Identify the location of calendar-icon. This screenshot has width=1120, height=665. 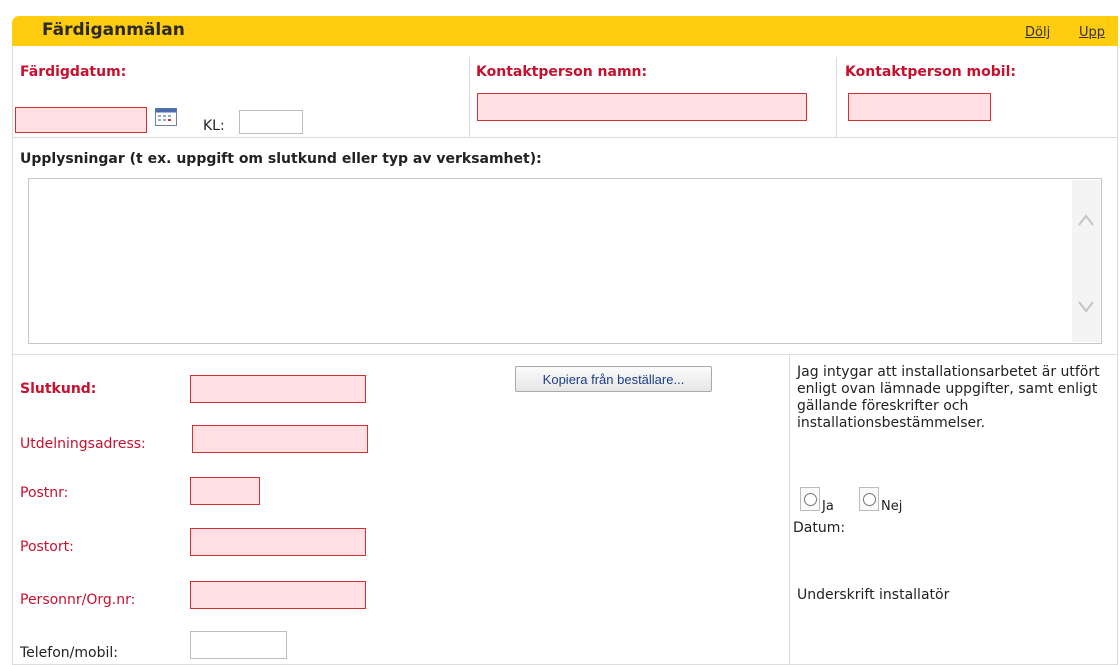
(166, 119).